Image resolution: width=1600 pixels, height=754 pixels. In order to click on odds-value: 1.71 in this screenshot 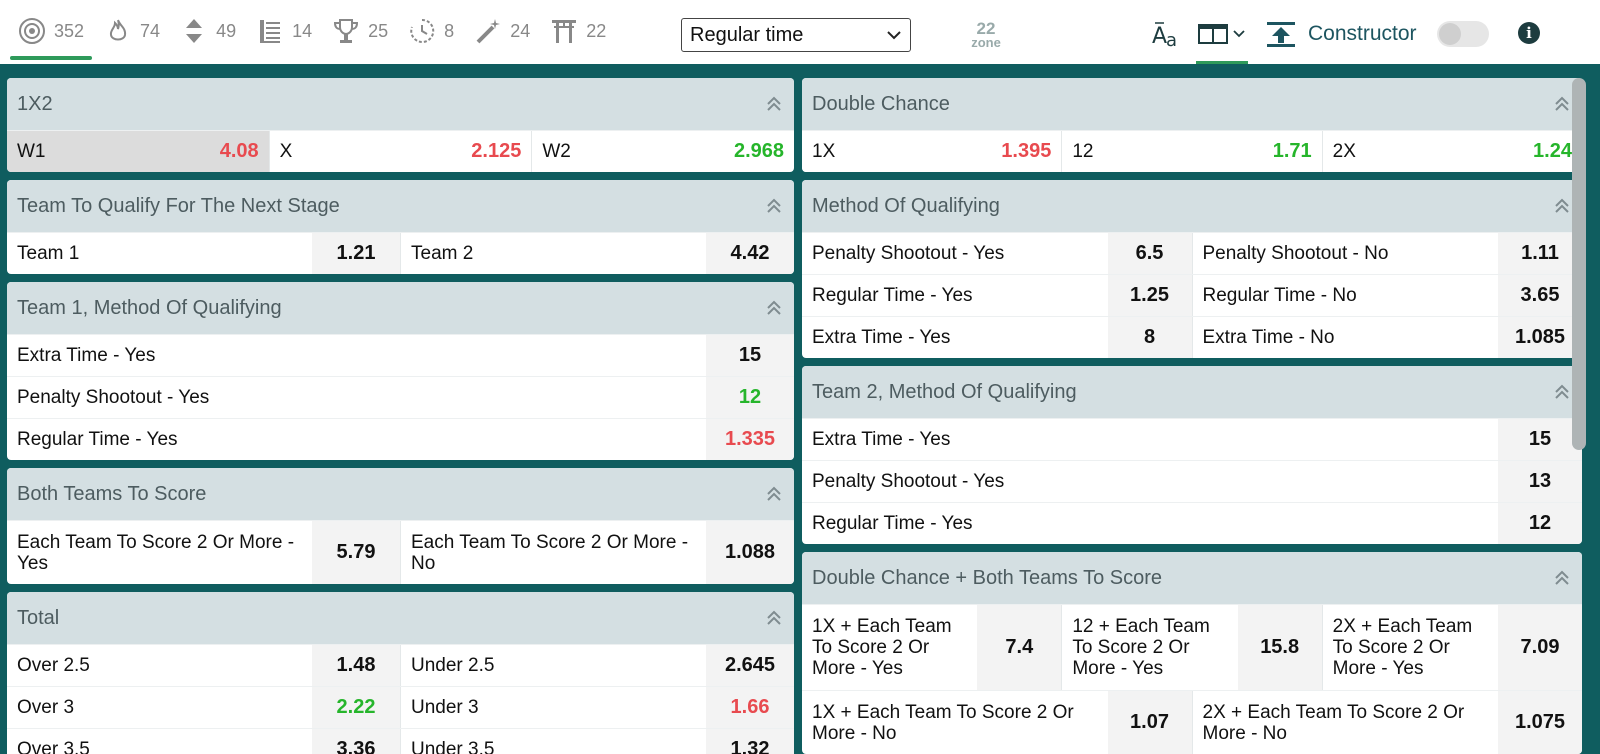, I will do `click(1277, 151)`.